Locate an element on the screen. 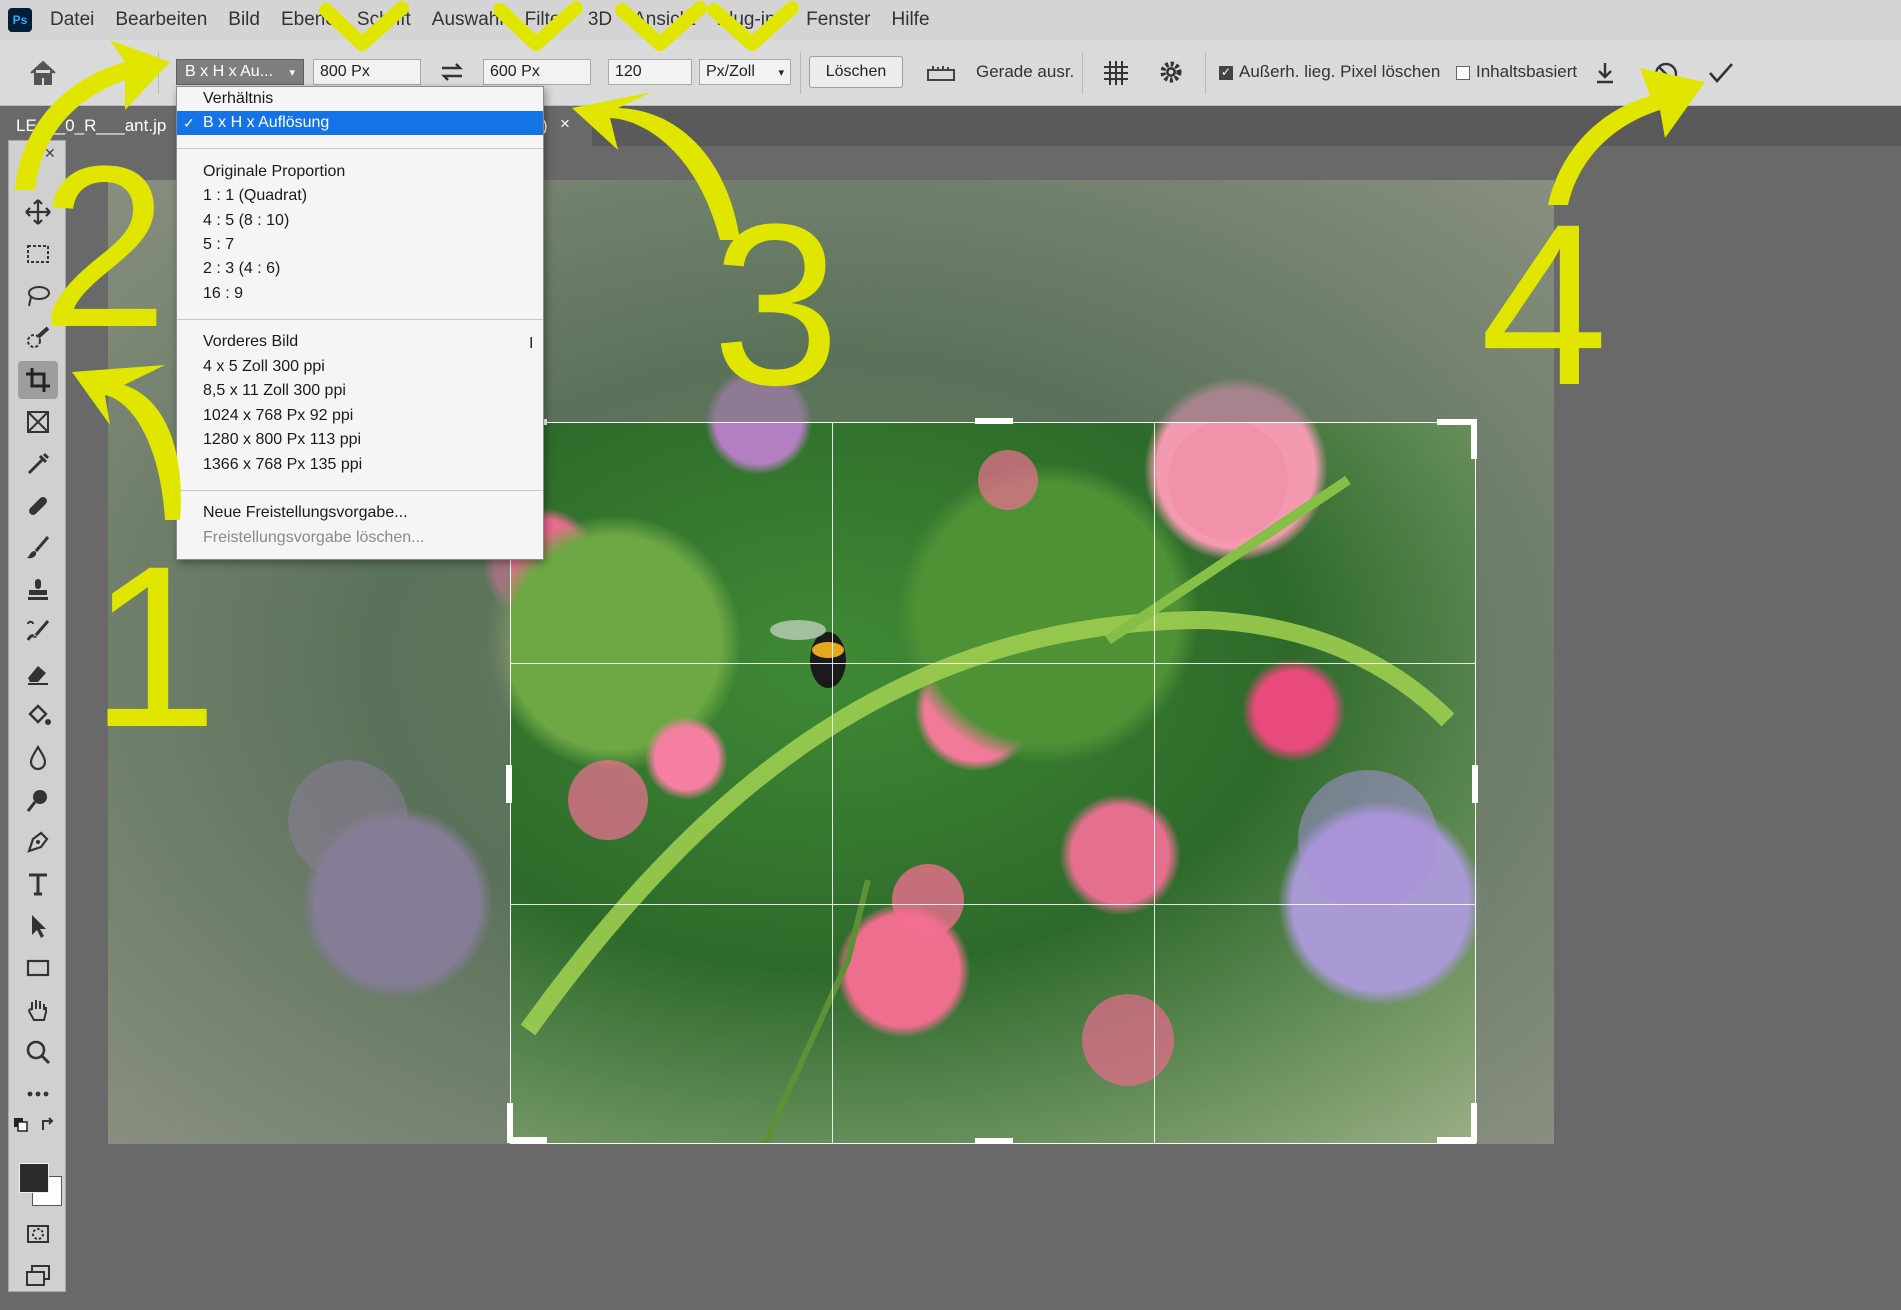 This screenshot has height=1310, width=1901. annotation-step-4: 4 is located at coordinates (1544, 304).